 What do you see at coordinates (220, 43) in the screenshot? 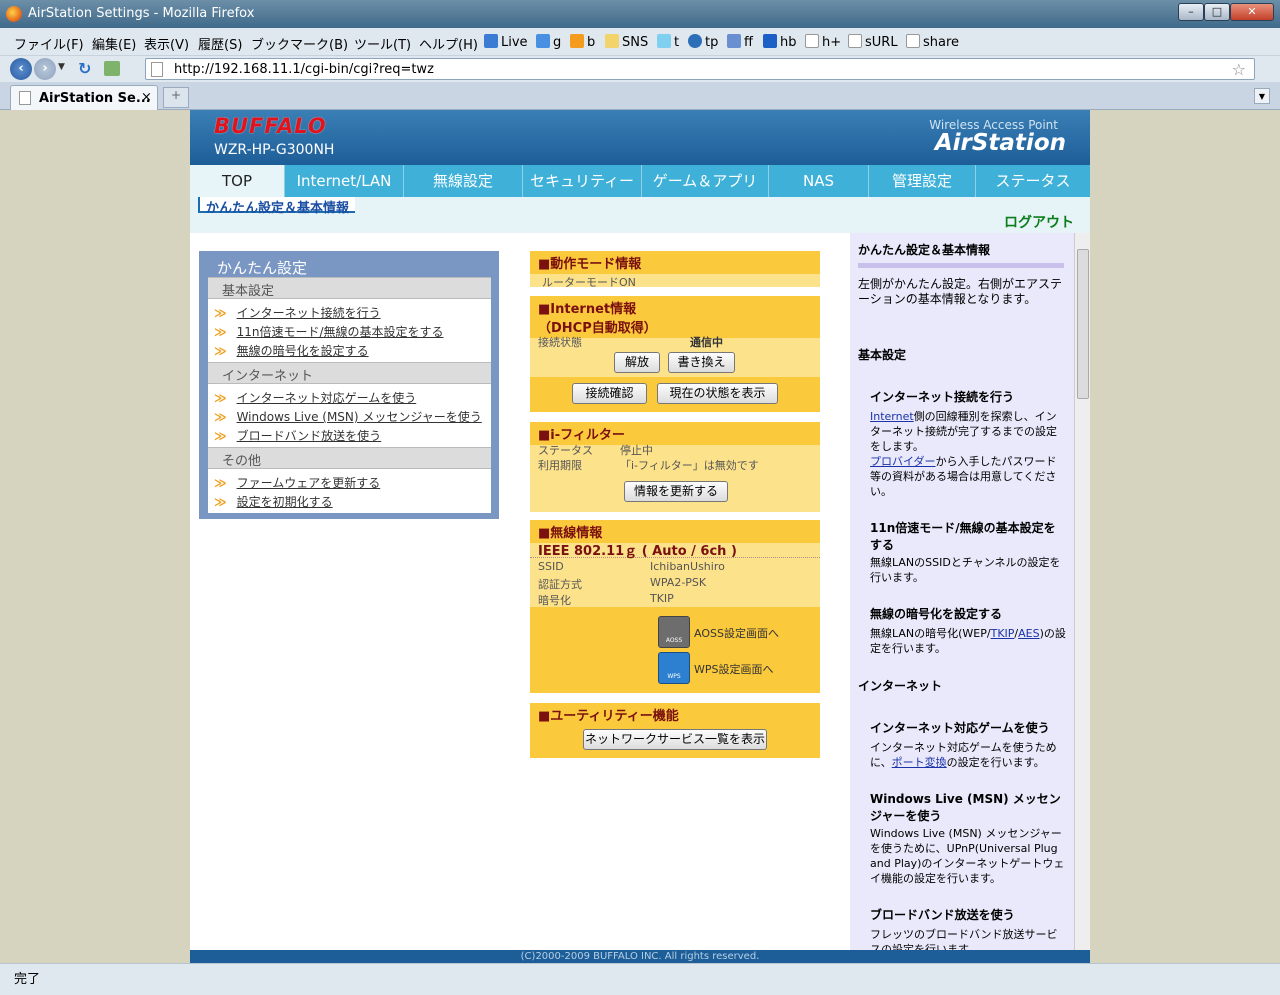
I see `menu-history: 履歴(S)` at bounding box center [220, 43].